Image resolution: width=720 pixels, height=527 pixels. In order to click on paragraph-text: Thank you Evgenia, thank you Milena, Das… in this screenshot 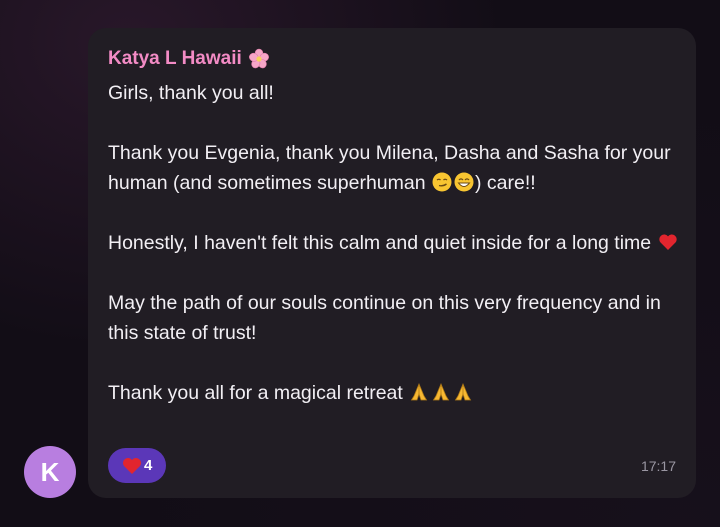, I will do `click(389, 168)`.